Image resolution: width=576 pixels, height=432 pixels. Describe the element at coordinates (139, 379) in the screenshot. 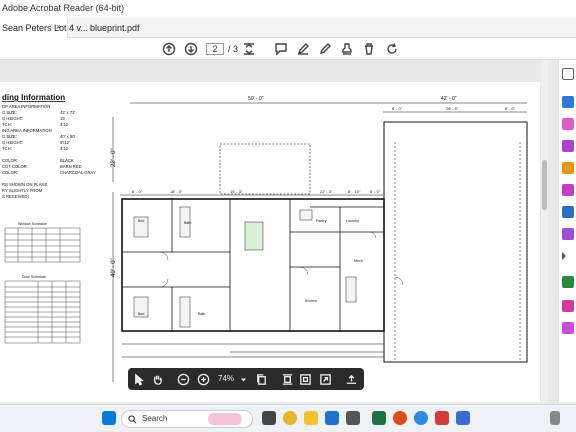

I see `select-tool-button` at that location.